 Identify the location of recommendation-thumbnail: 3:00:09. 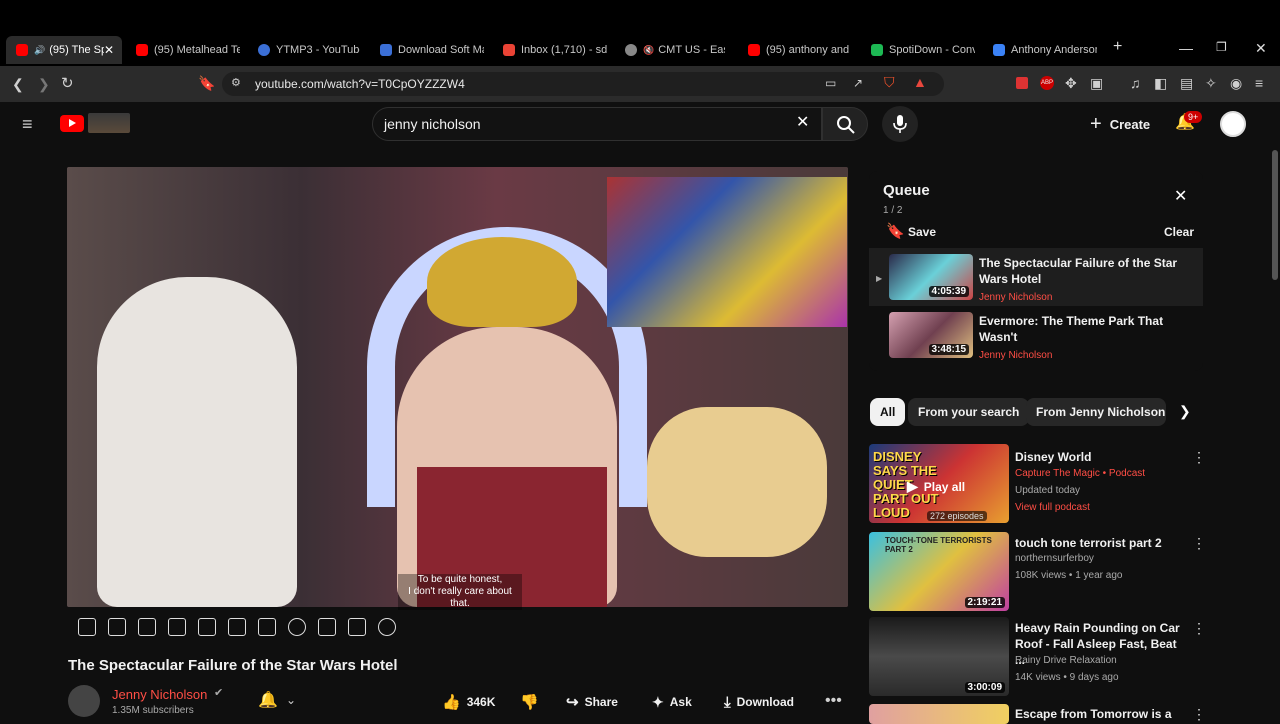
(939, 656).